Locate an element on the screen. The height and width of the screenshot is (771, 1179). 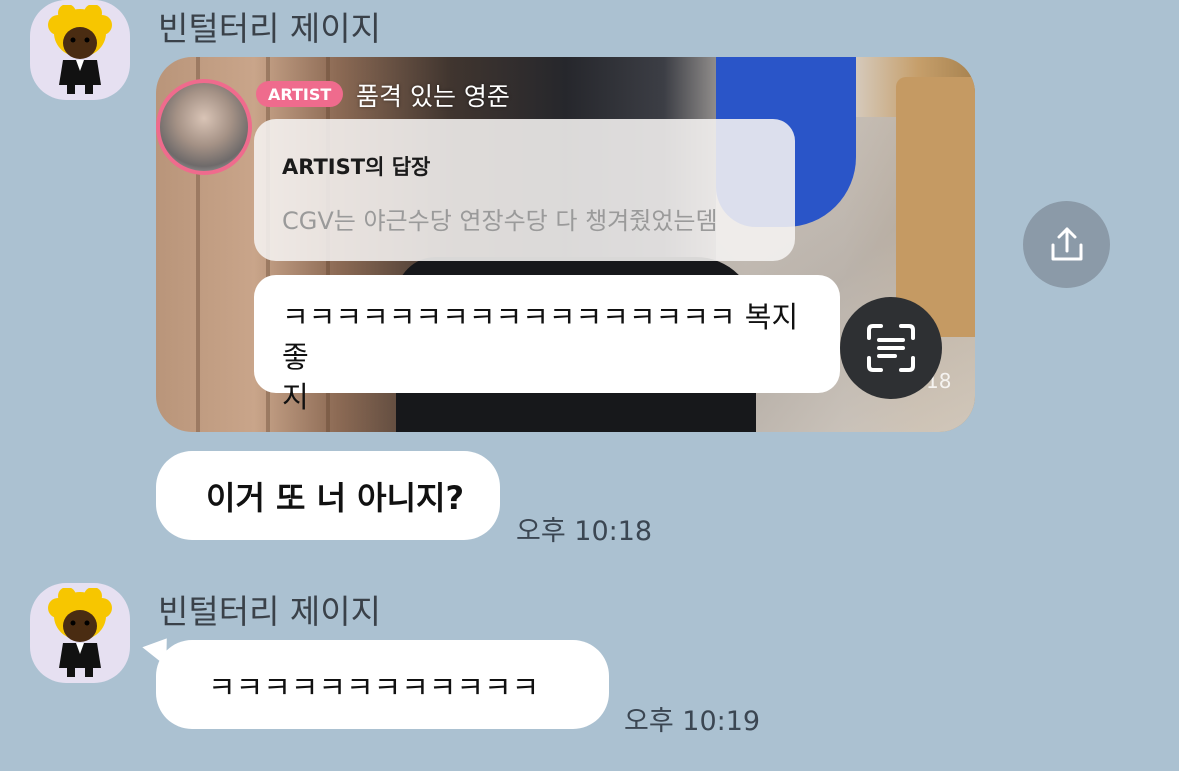
message-bubble: 이거 또 너 아니지? is located at coordinates (328, 495).